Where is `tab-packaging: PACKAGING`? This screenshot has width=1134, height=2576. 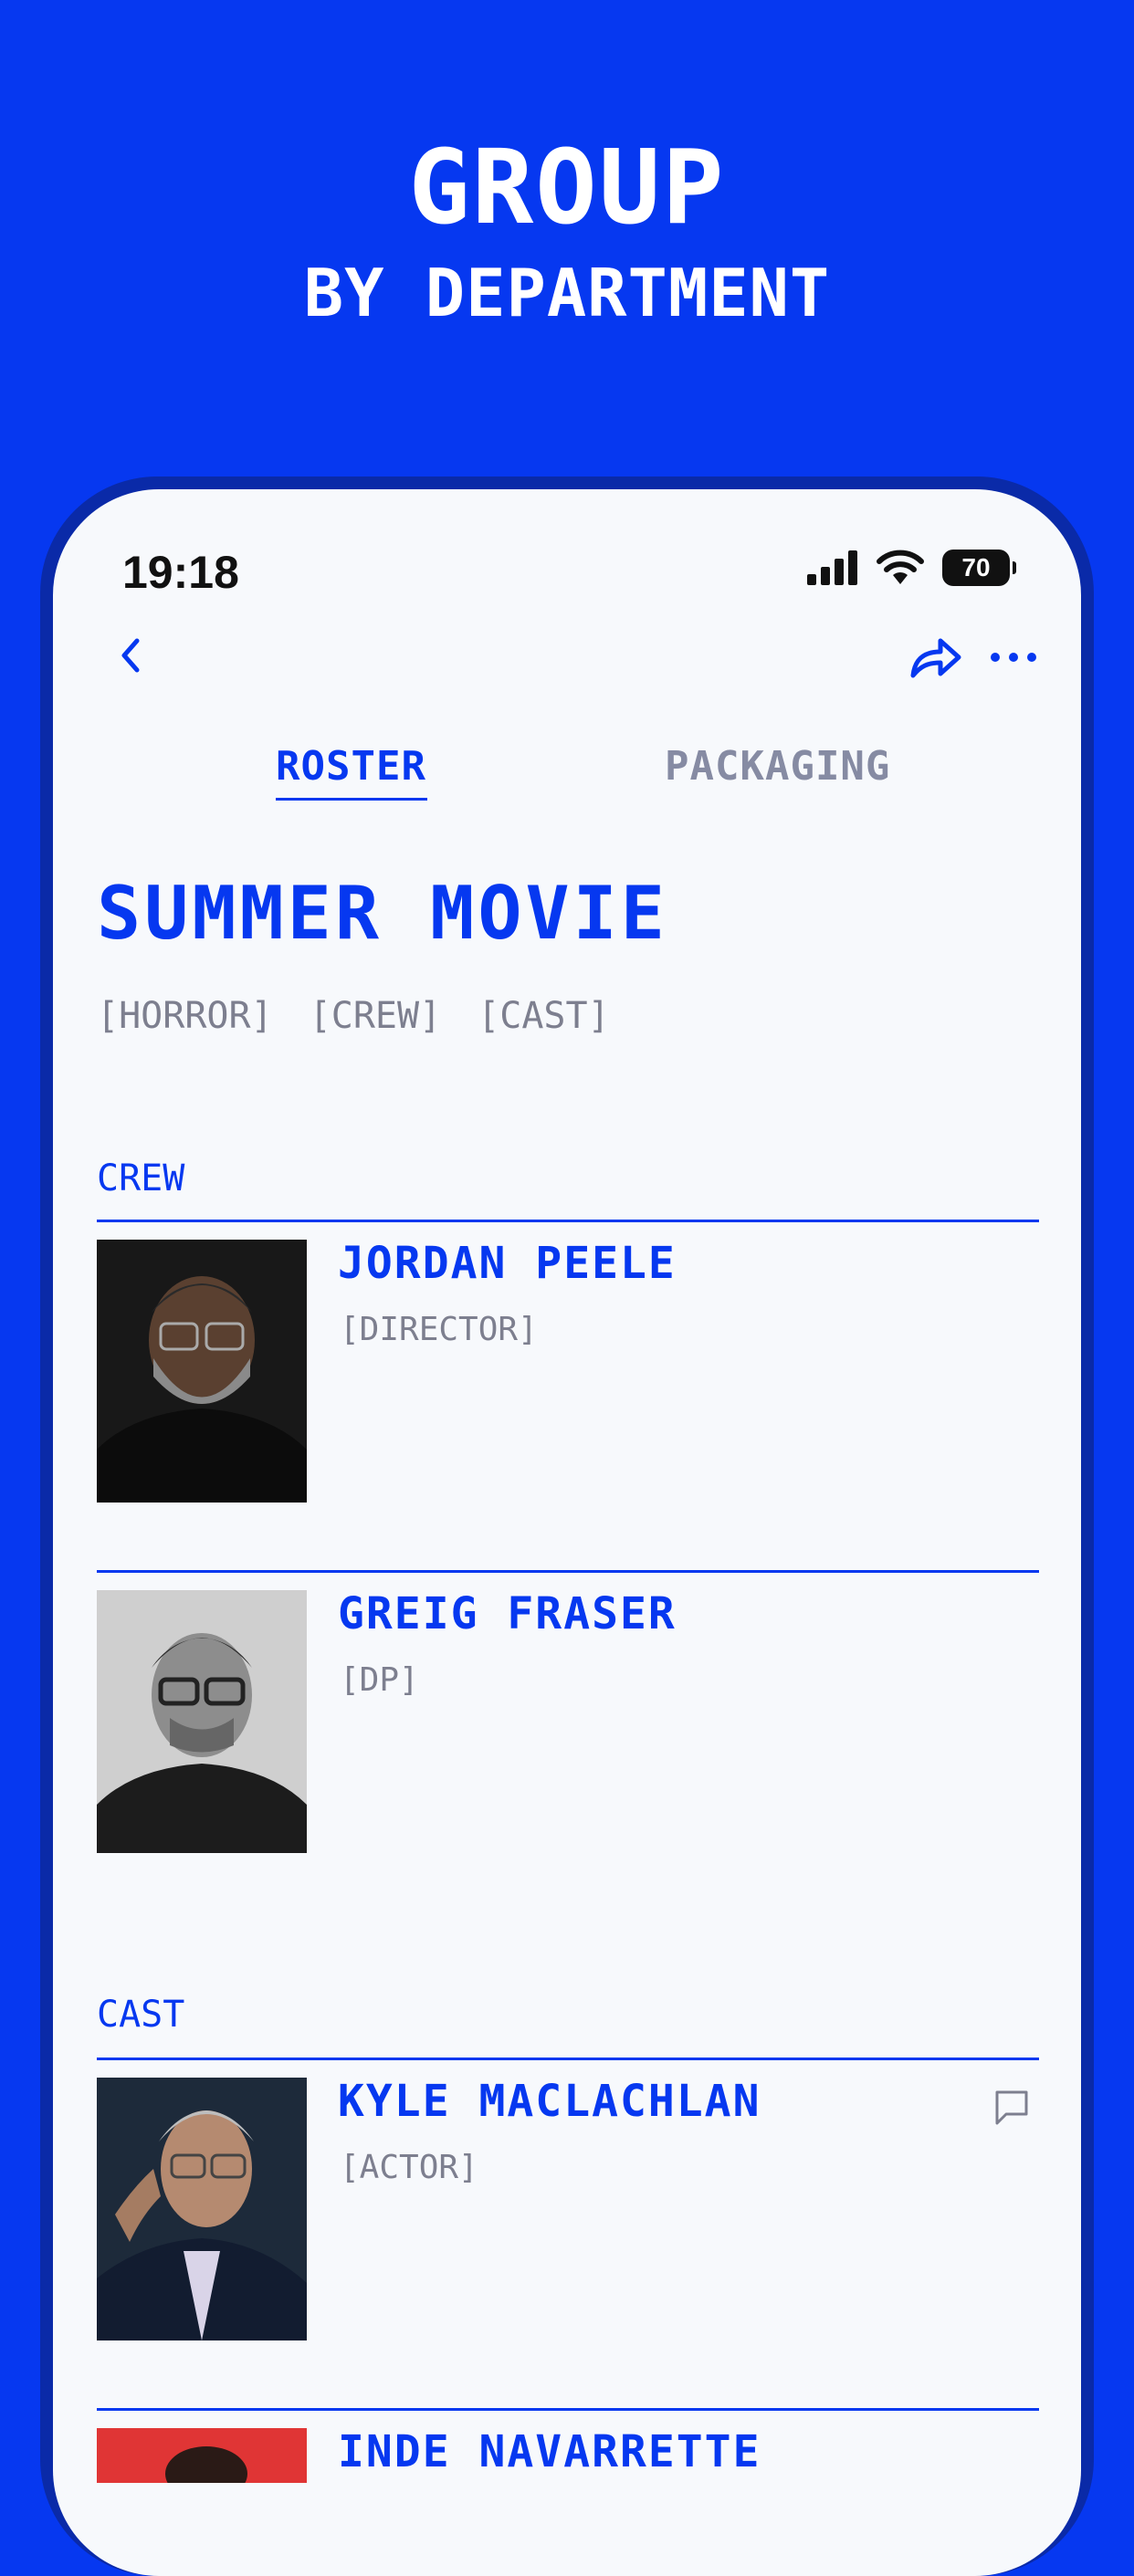
tab-packaging: PACKAGING is located at coordinates (777, 766).